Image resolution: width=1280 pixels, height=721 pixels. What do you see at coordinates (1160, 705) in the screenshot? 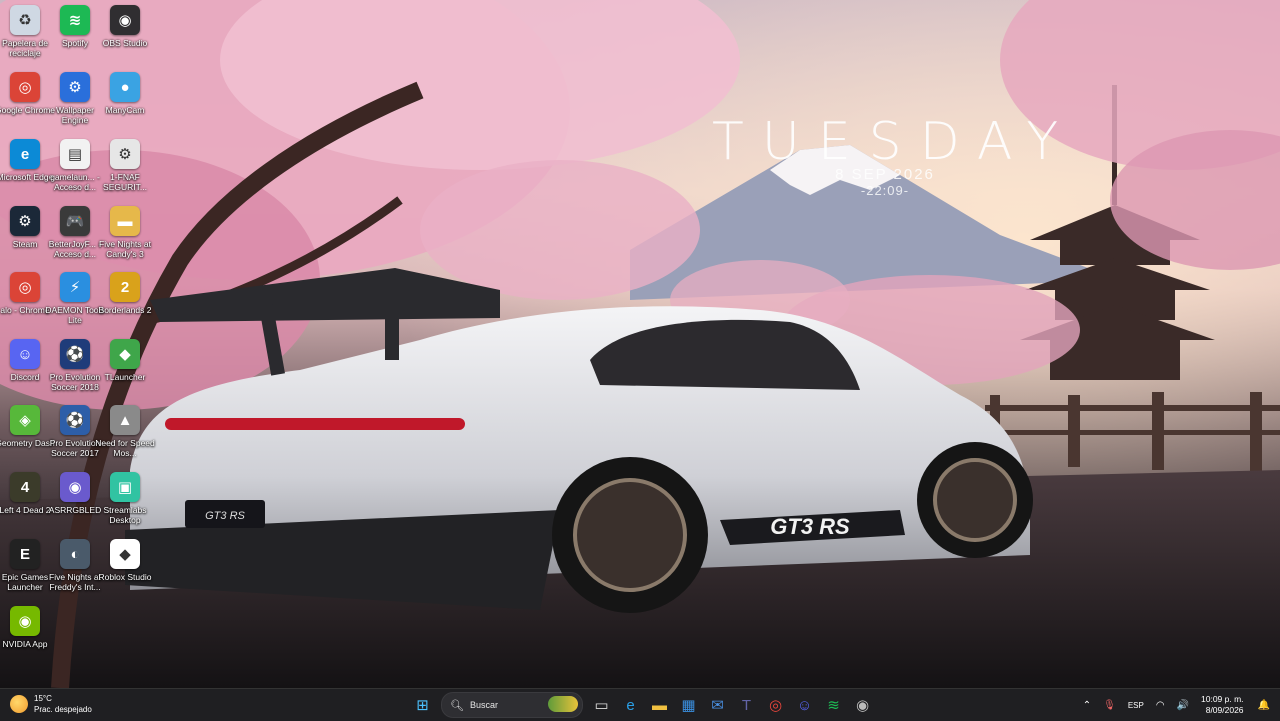
I see `wifi-icon: ◠` at bounding box center [1160, 705].